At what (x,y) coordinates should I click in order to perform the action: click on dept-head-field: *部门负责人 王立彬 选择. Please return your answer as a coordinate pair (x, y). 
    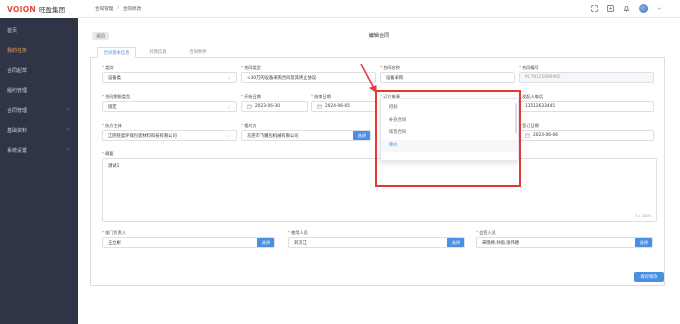
    Looking at the image, I should click on (188, 239).